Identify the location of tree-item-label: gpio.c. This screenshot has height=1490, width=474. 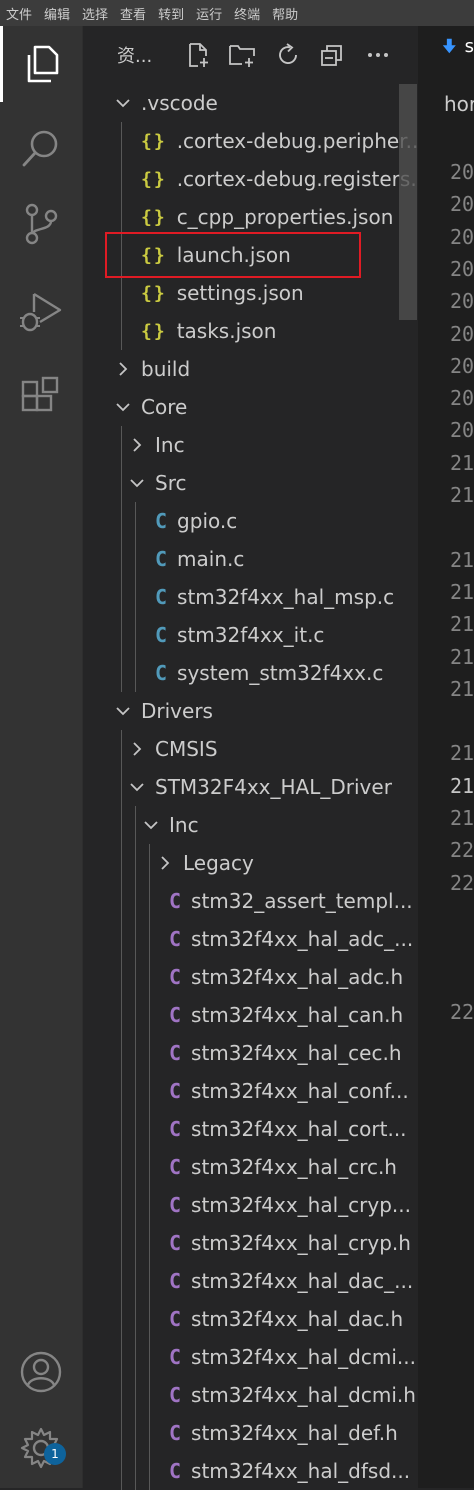
(207, 521).